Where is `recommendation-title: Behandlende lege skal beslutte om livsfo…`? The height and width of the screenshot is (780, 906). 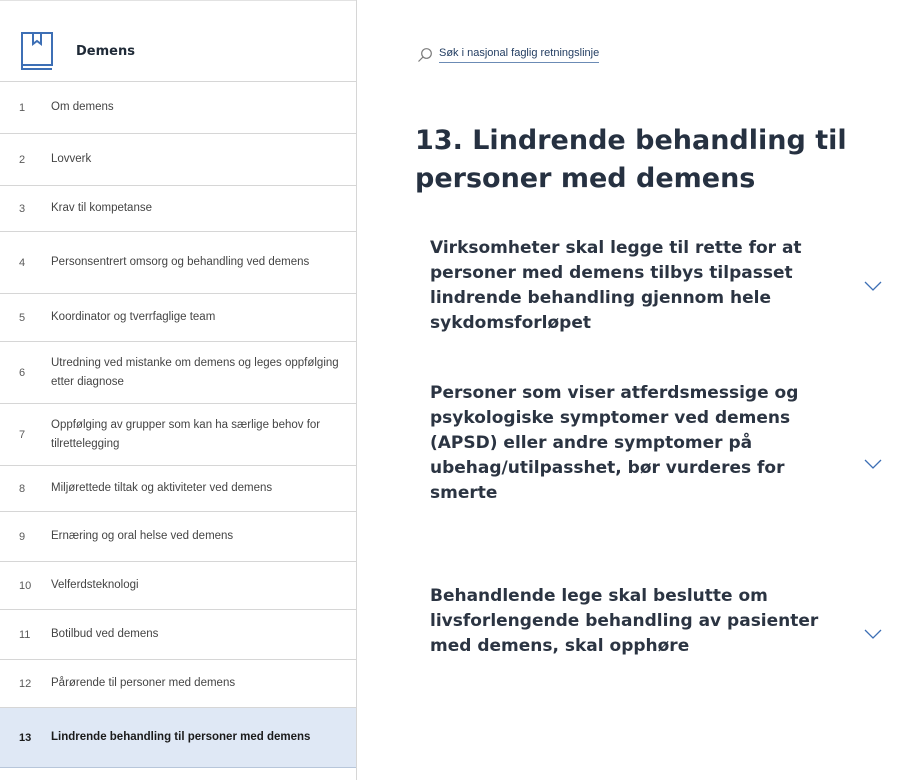 recommendation-title: Behandlende lege skal beslutte om livsfo… is located at coordinates (624, 621).